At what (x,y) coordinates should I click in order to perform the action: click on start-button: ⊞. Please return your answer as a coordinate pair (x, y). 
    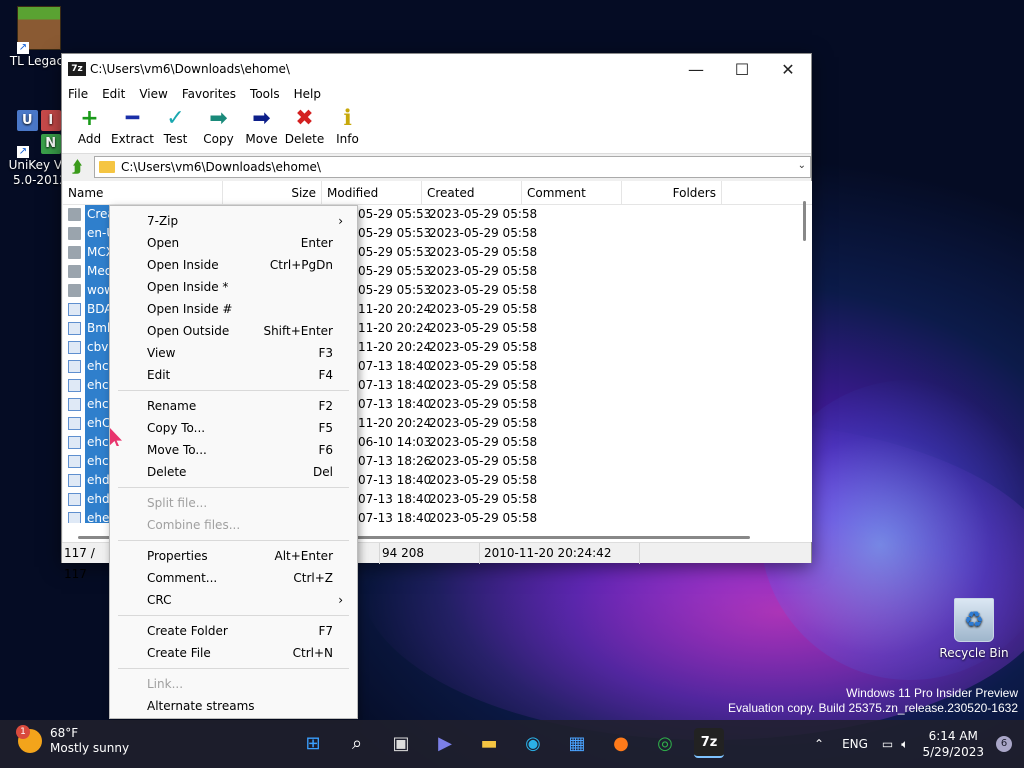
    Looking at the image, I should click on (313, 743).